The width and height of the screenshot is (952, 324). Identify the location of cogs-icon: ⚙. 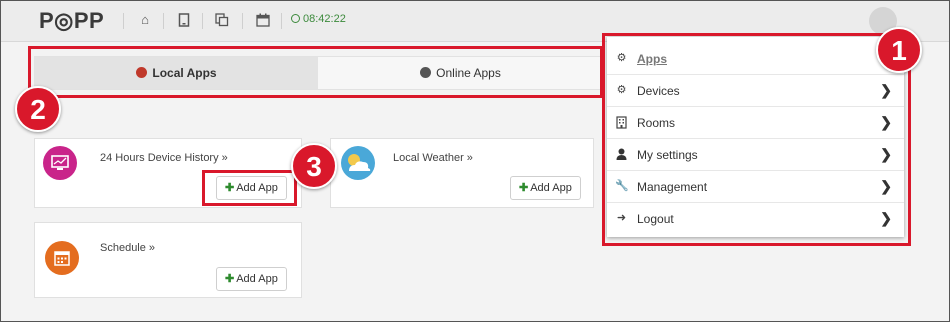
(621, 90).